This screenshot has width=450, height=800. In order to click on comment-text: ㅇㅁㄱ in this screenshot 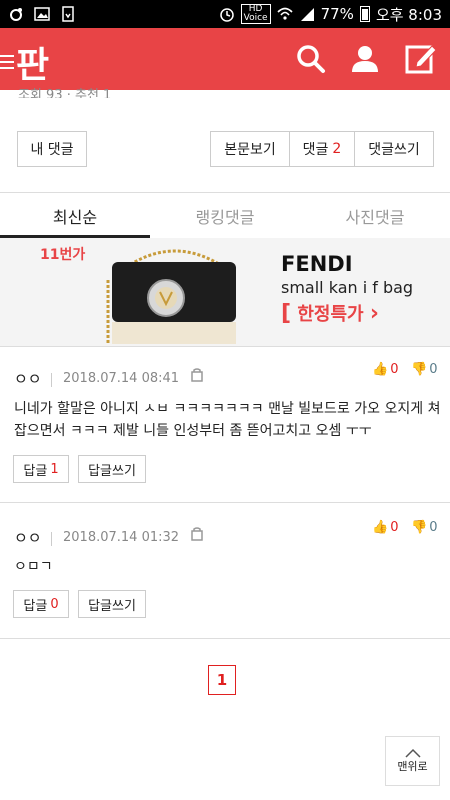, I will do `click(33, 567)`.